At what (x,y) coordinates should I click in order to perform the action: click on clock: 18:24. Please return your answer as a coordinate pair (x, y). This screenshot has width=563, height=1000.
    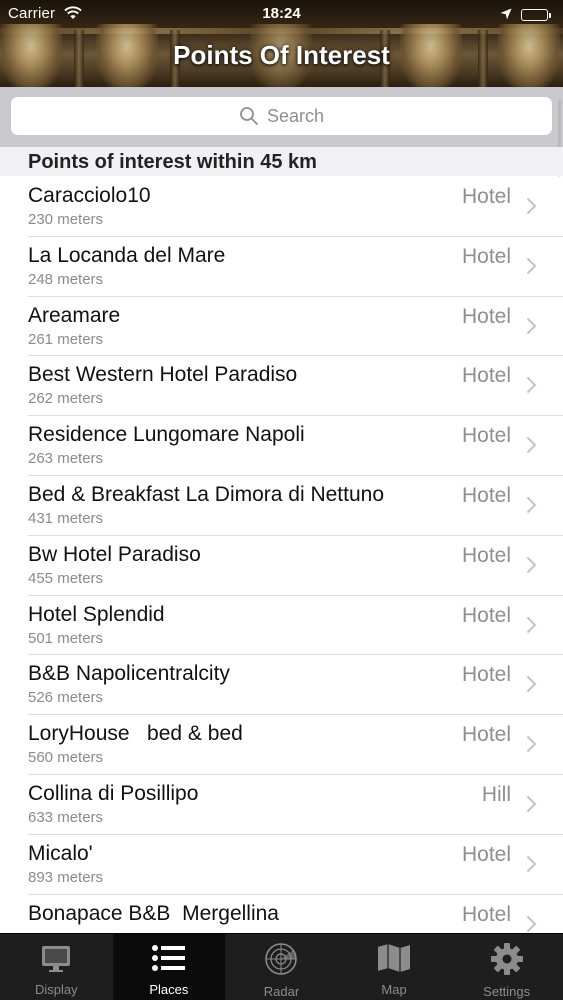
    Looking at the image, I should click on (281, 13).